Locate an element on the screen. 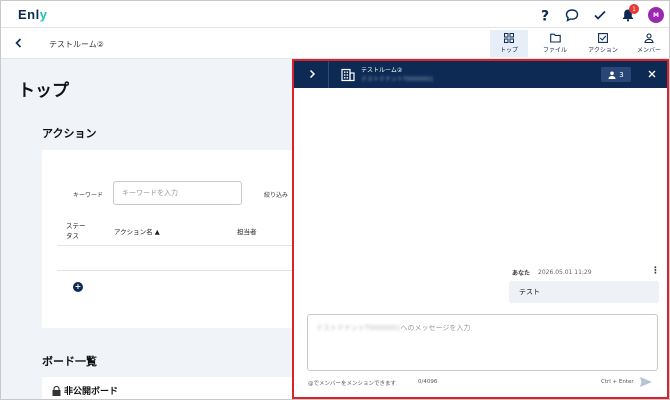 This screenshot has width=670, height=400. board-section-title: ボード一覧 is located at coordinates (69, 361).